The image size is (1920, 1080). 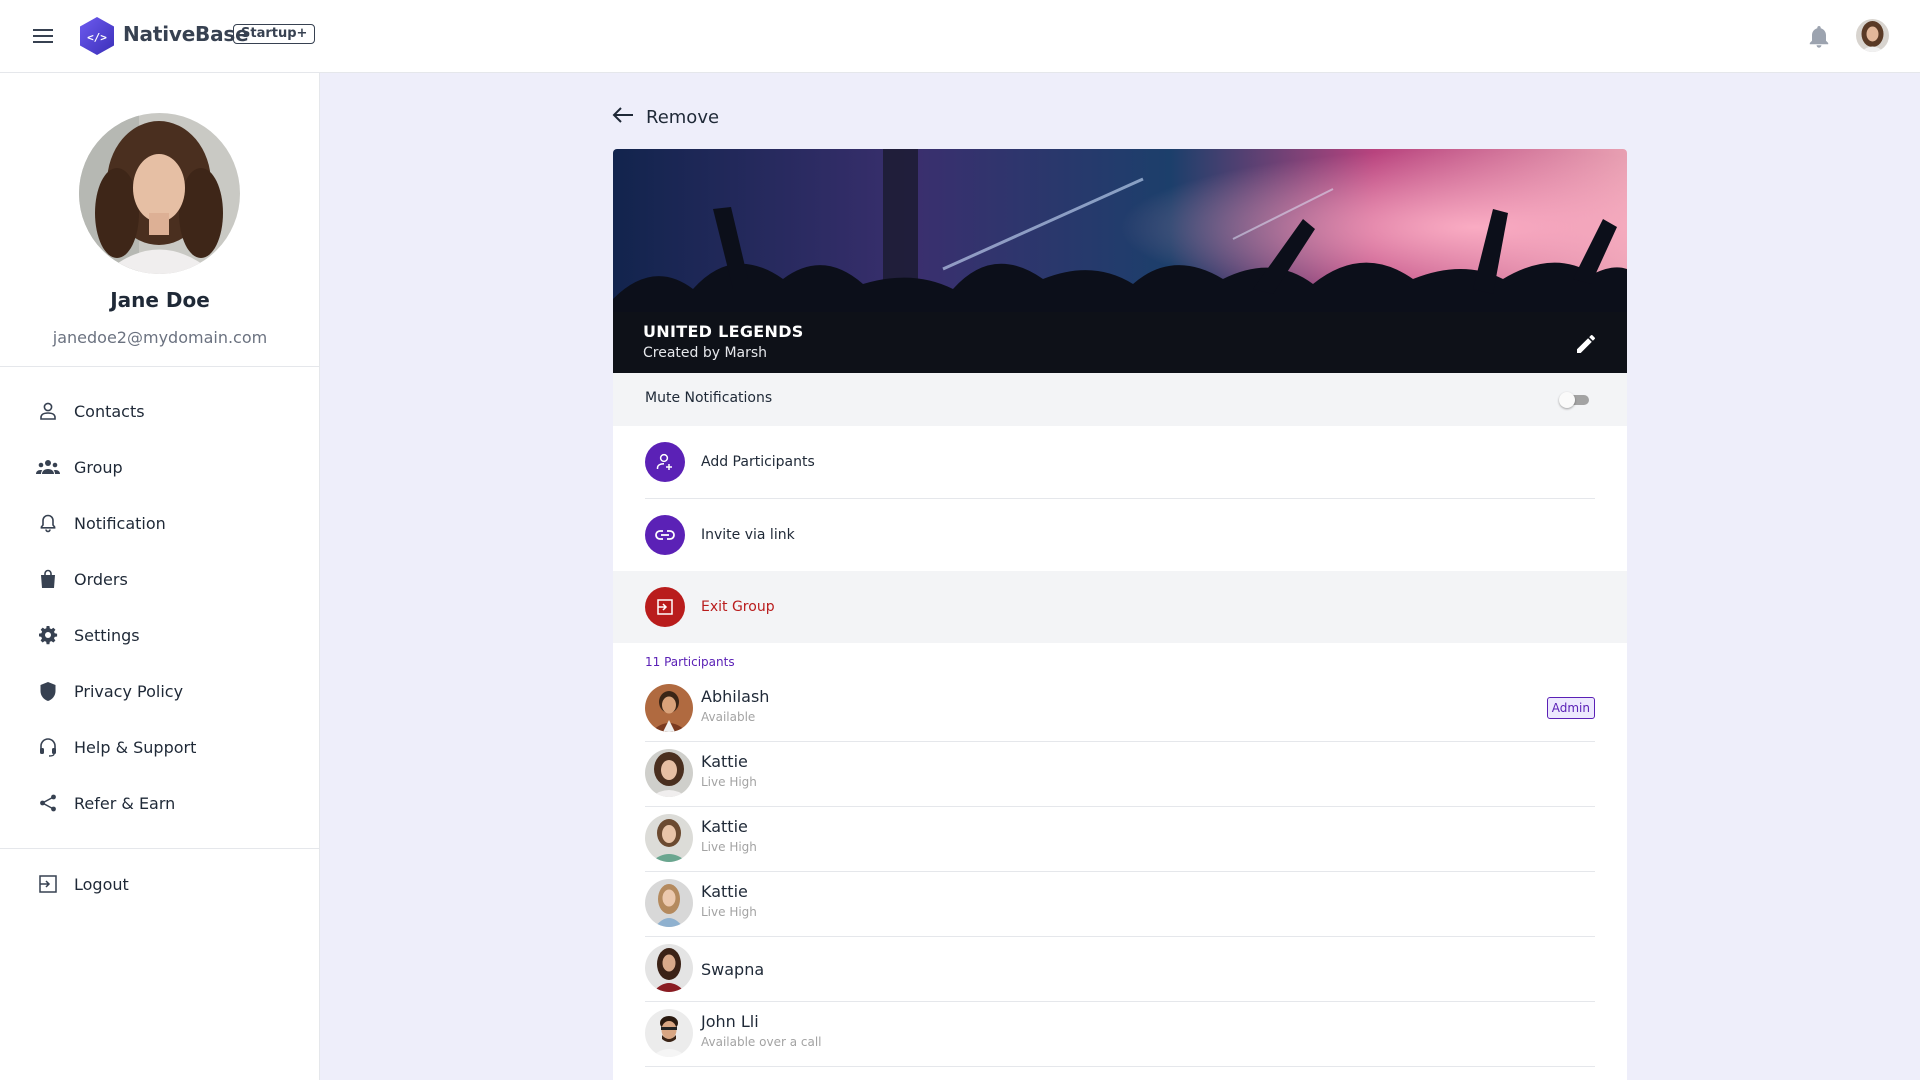 I want to click on add-participants-label: Add Participants, so click(x=758, y=462).